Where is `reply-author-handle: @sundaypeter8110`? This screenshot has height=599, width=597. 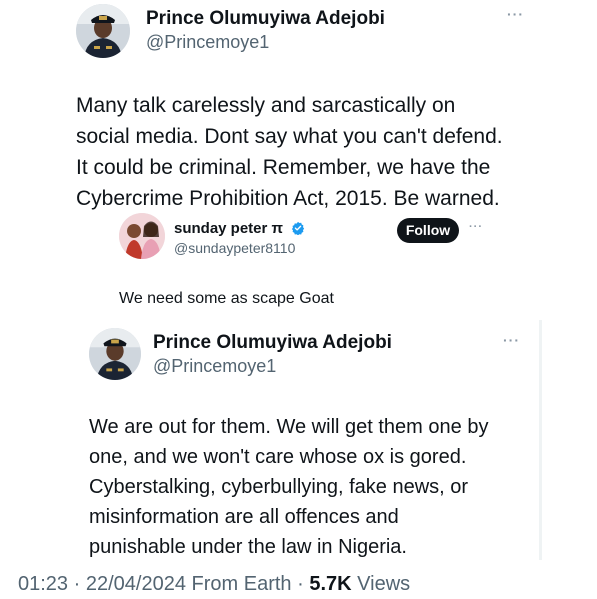 reply-author-handle: @sundaypeter8110 is located at coordinates (234, 248).